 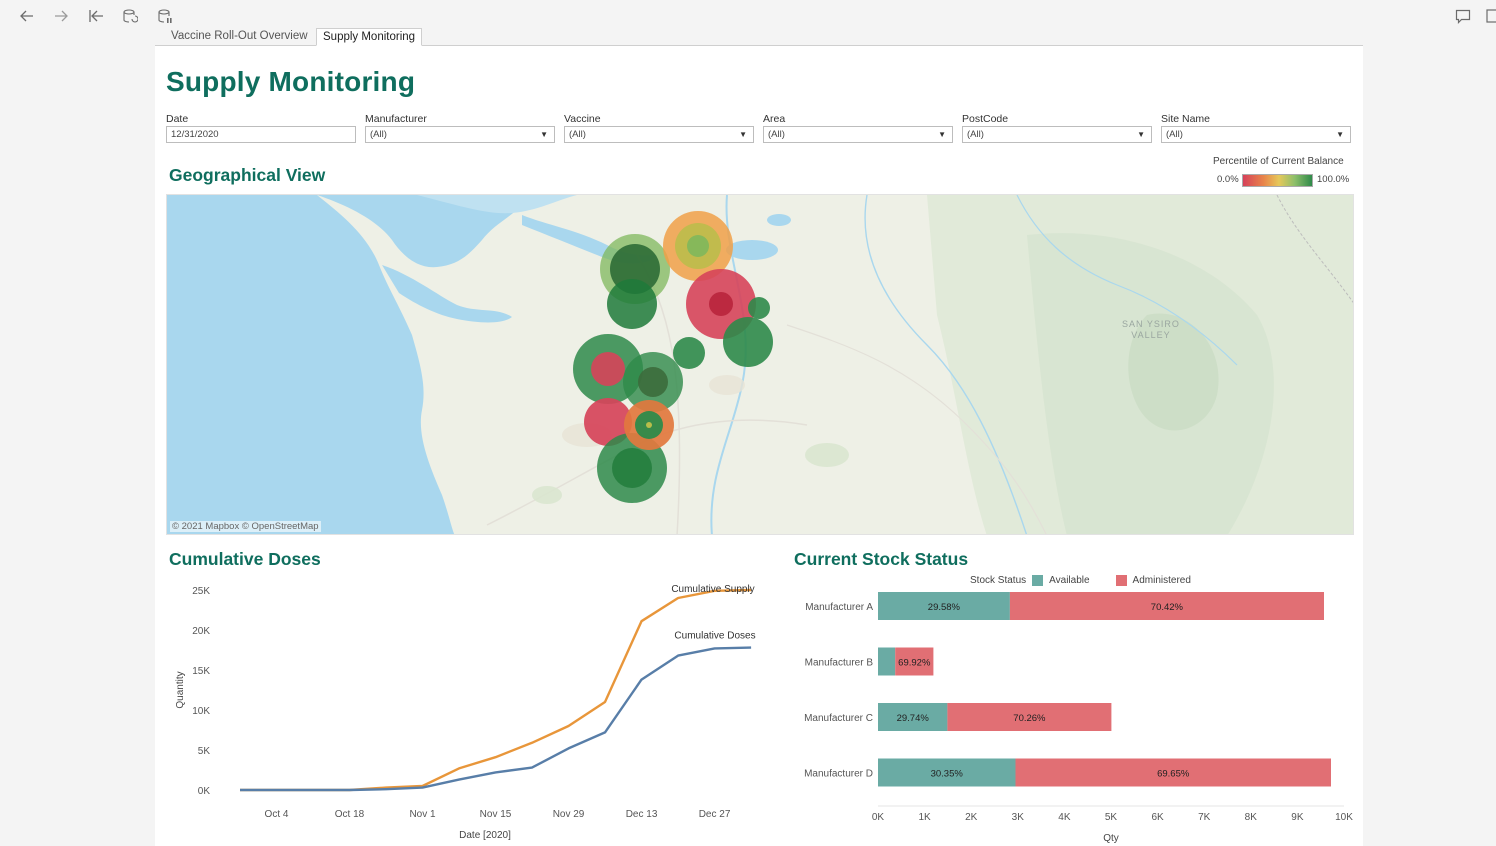 I want to click on map-place-label-line2: VALLEY, so click(x=1151, y=335).